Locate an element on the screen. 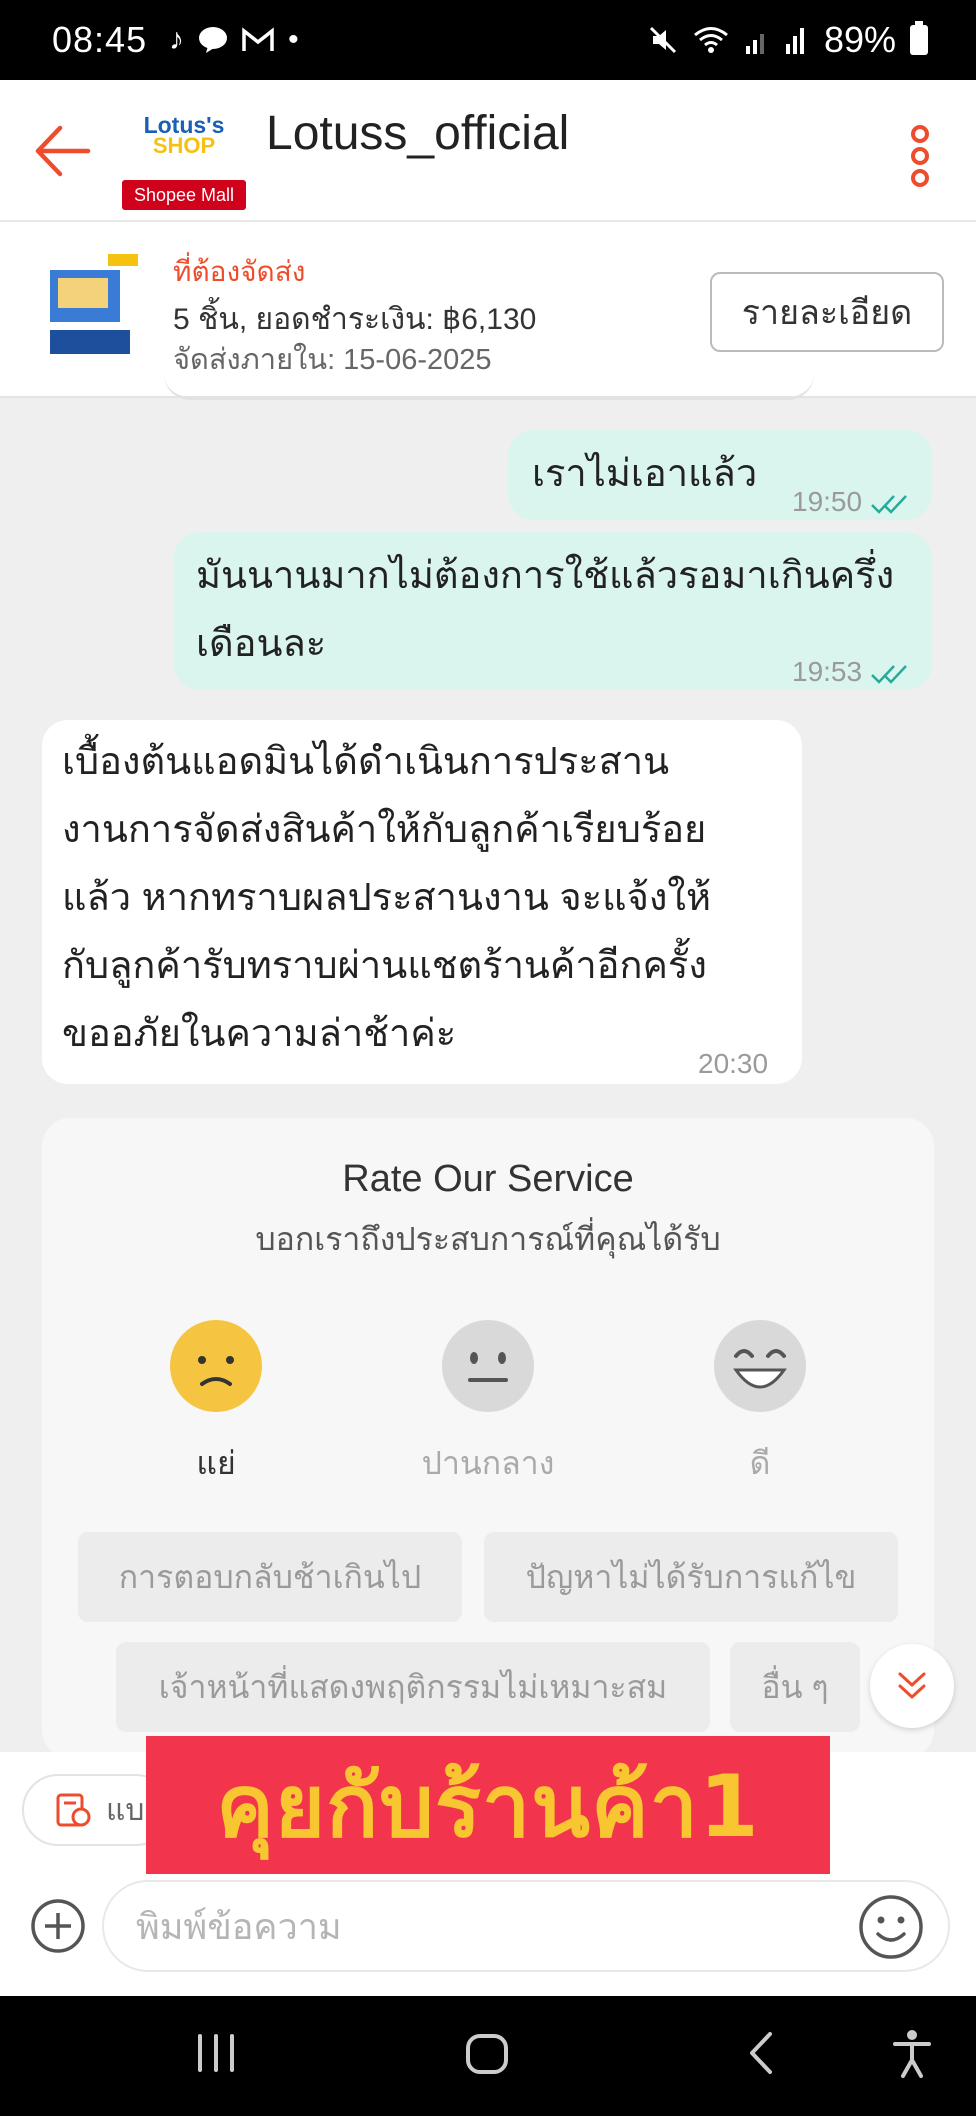  logo-subtext: SHOP is located at coordinates (184, 145).